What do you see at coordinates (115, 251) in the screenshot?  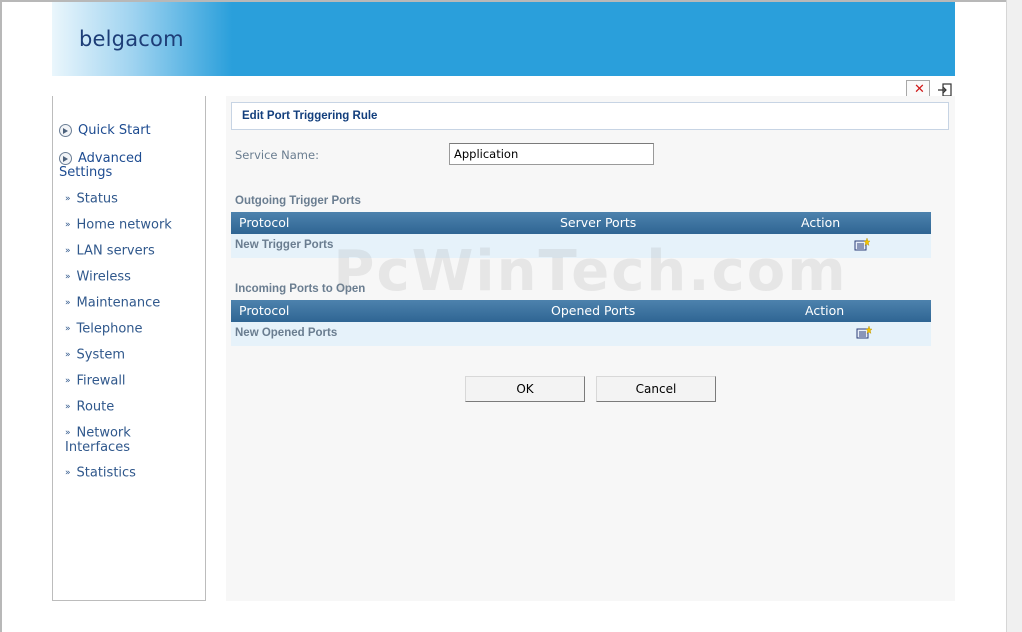 I see `sidebar-item-label: LAN servers` at bounding box center [115, 251].